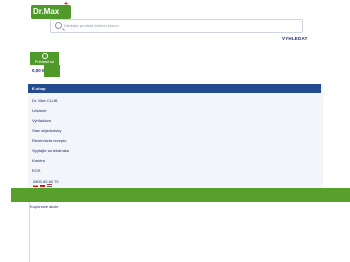 The height and width of the screenshot is (262, 350). What do you see at coordinates (45, 100) in the screenshot?
I see `menu-item-club: Dr. Max CLUB` at bounding box center [45, 100].